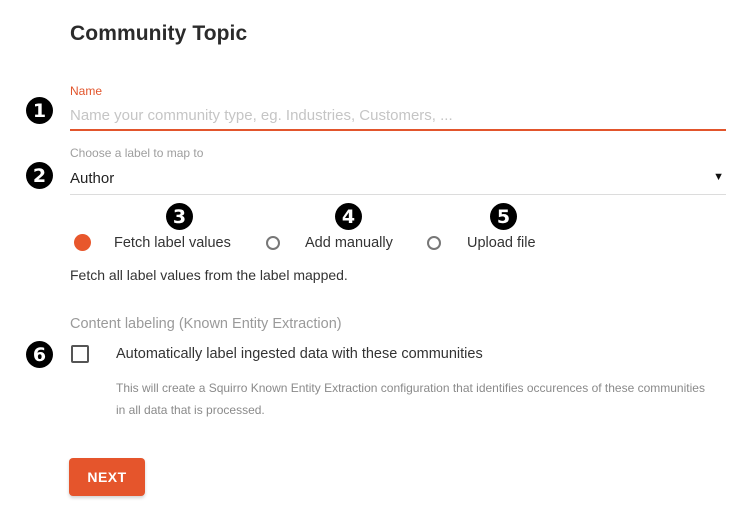  Describe the element at coordinates (137, 153) in the screenshot. I see `label-select-caption: Choose a label to map to` at that location.